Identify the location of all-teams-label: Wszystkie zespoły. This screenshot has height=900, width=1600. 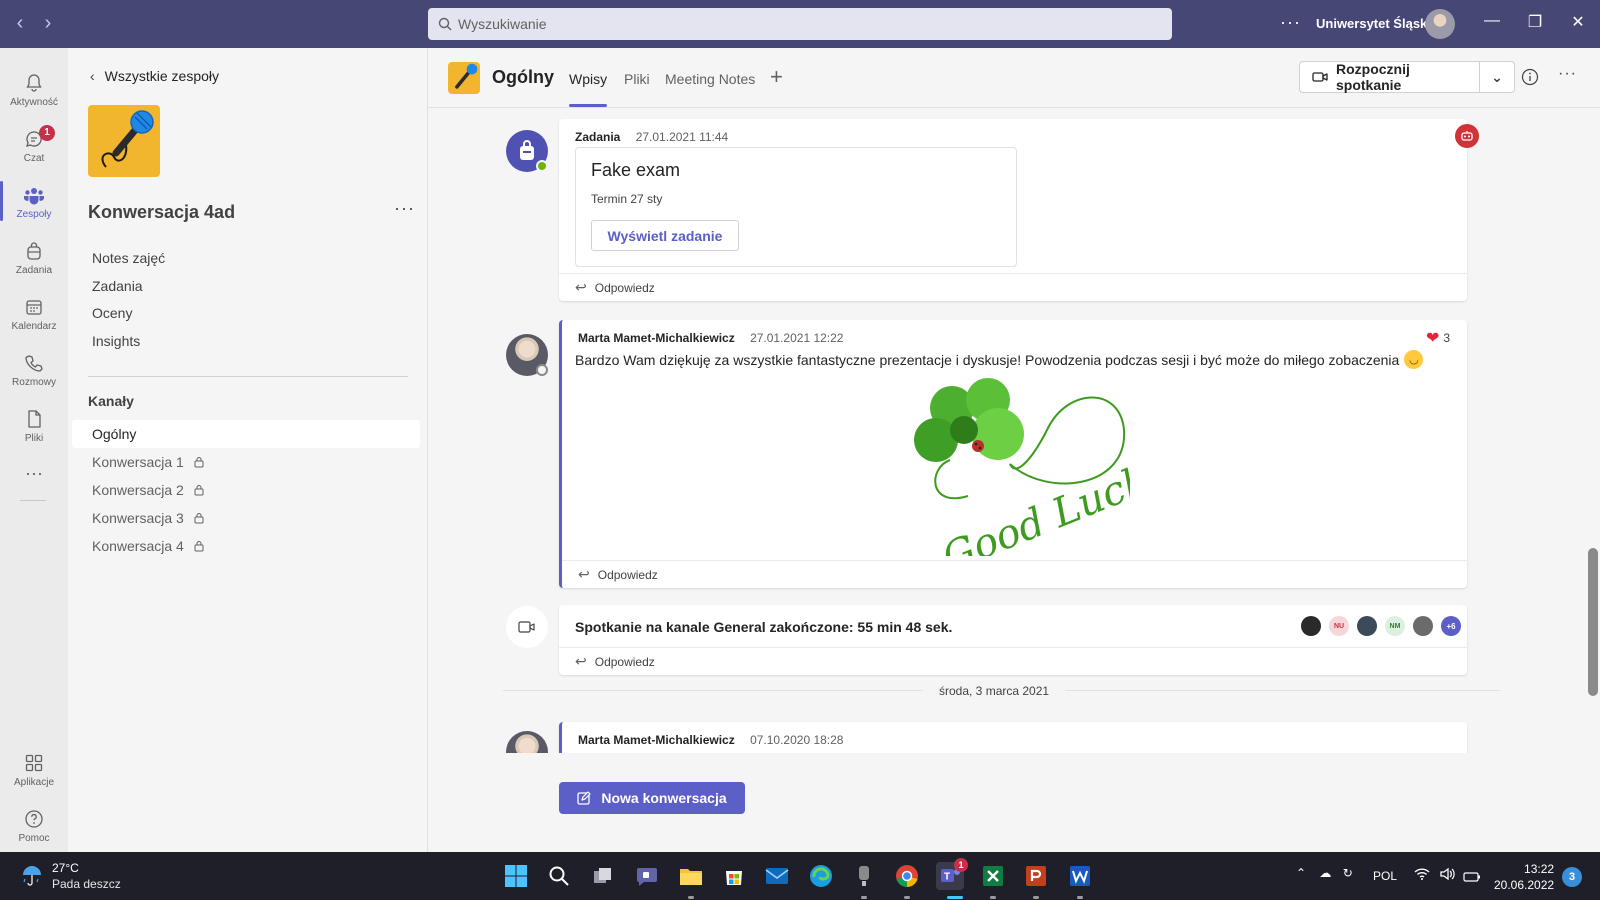
(162, 76).